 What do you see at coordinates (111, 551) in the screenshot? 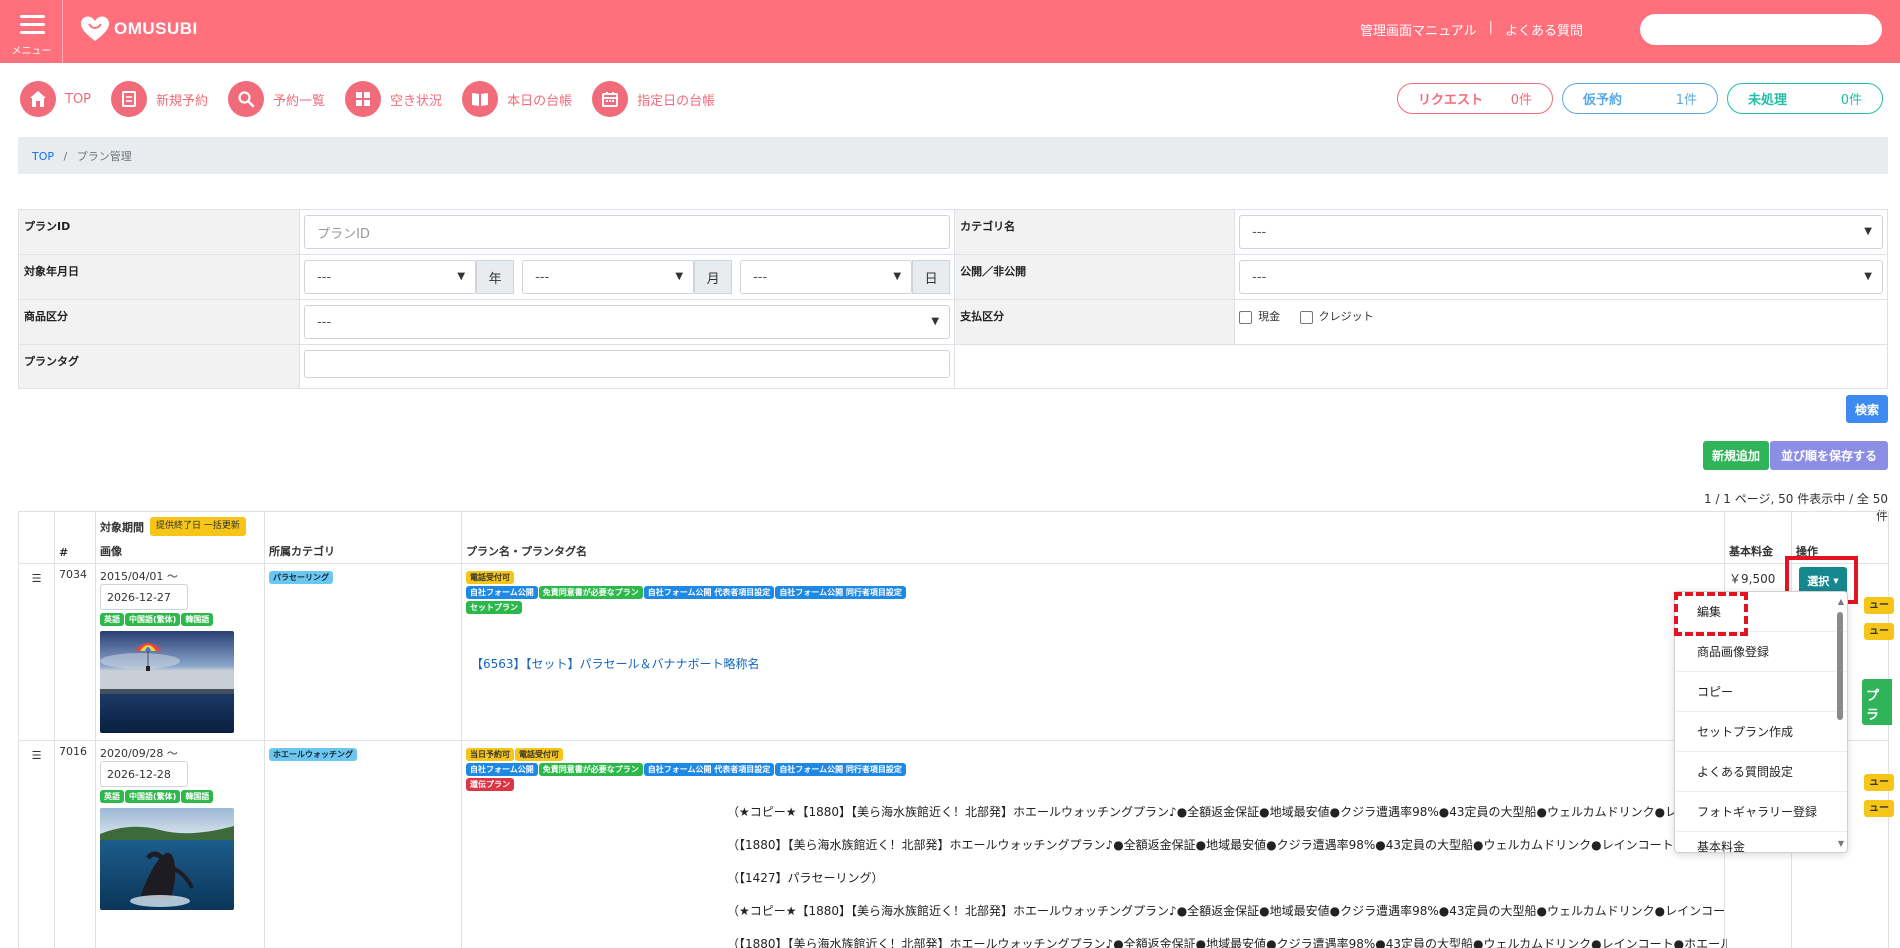
I see `image-label: 画像` at bounding box center [111, 551].